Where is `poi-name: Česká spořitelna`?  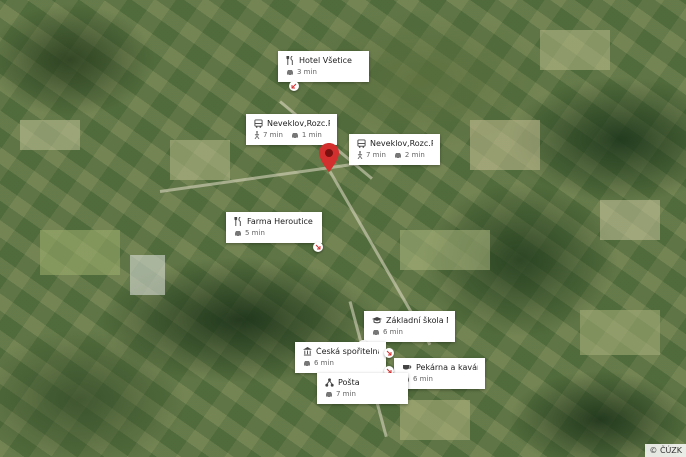 poi-name: Česká spořitelna is located at coordinates (347, 351).